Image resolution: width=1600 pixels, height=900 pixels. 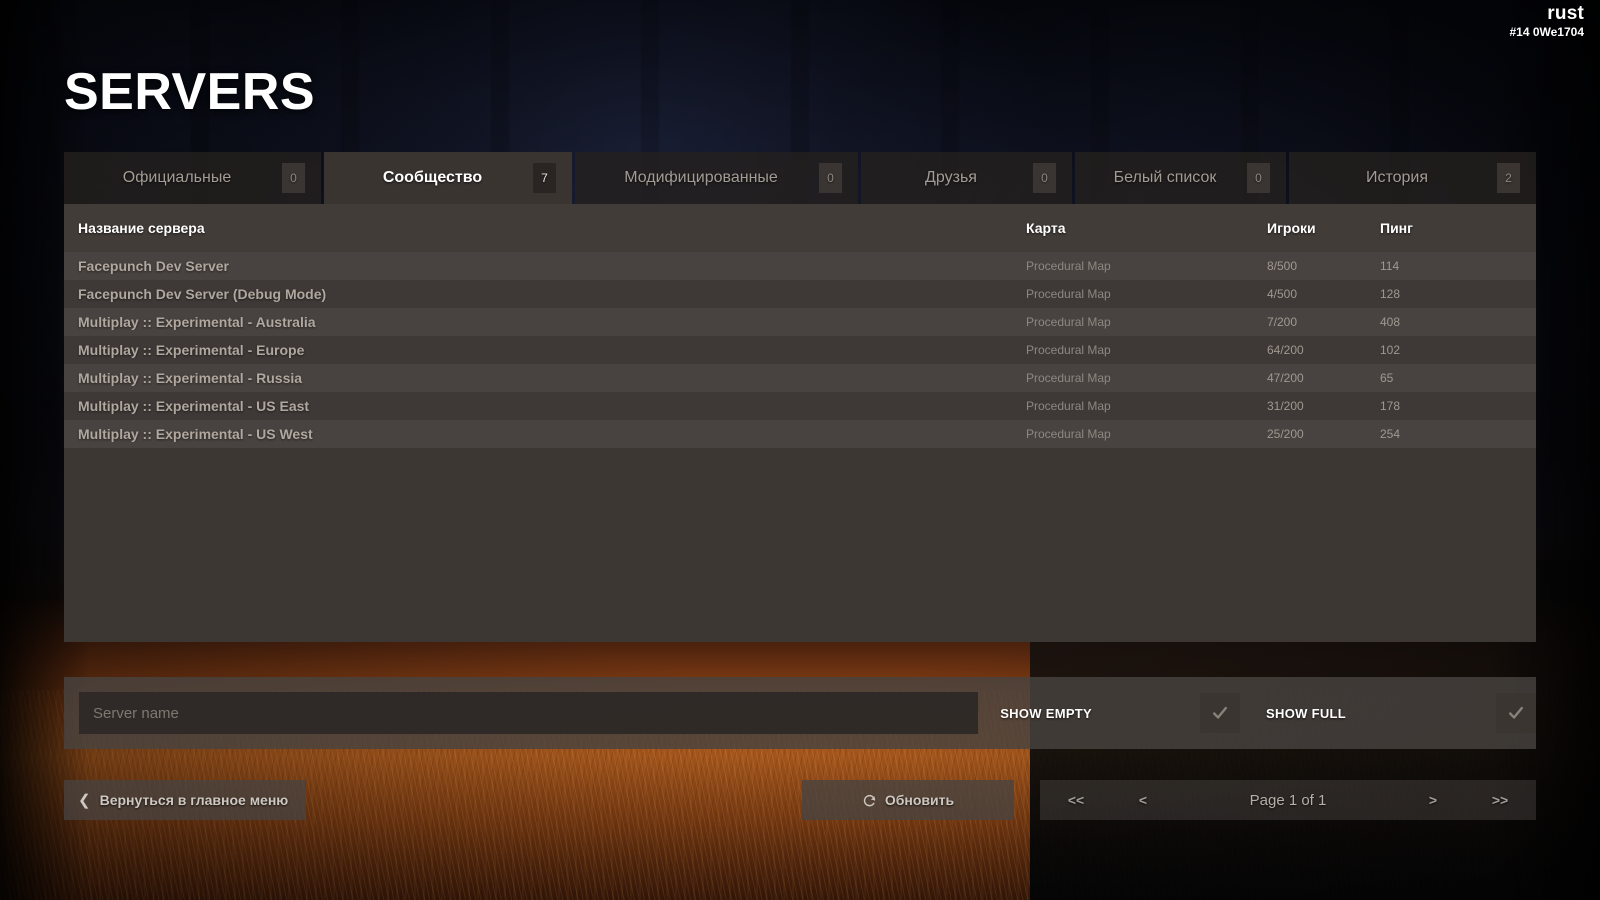 I want to click on pagination-bar: << < Page 1 of 1 > >>, so click(x=1288, y=800).